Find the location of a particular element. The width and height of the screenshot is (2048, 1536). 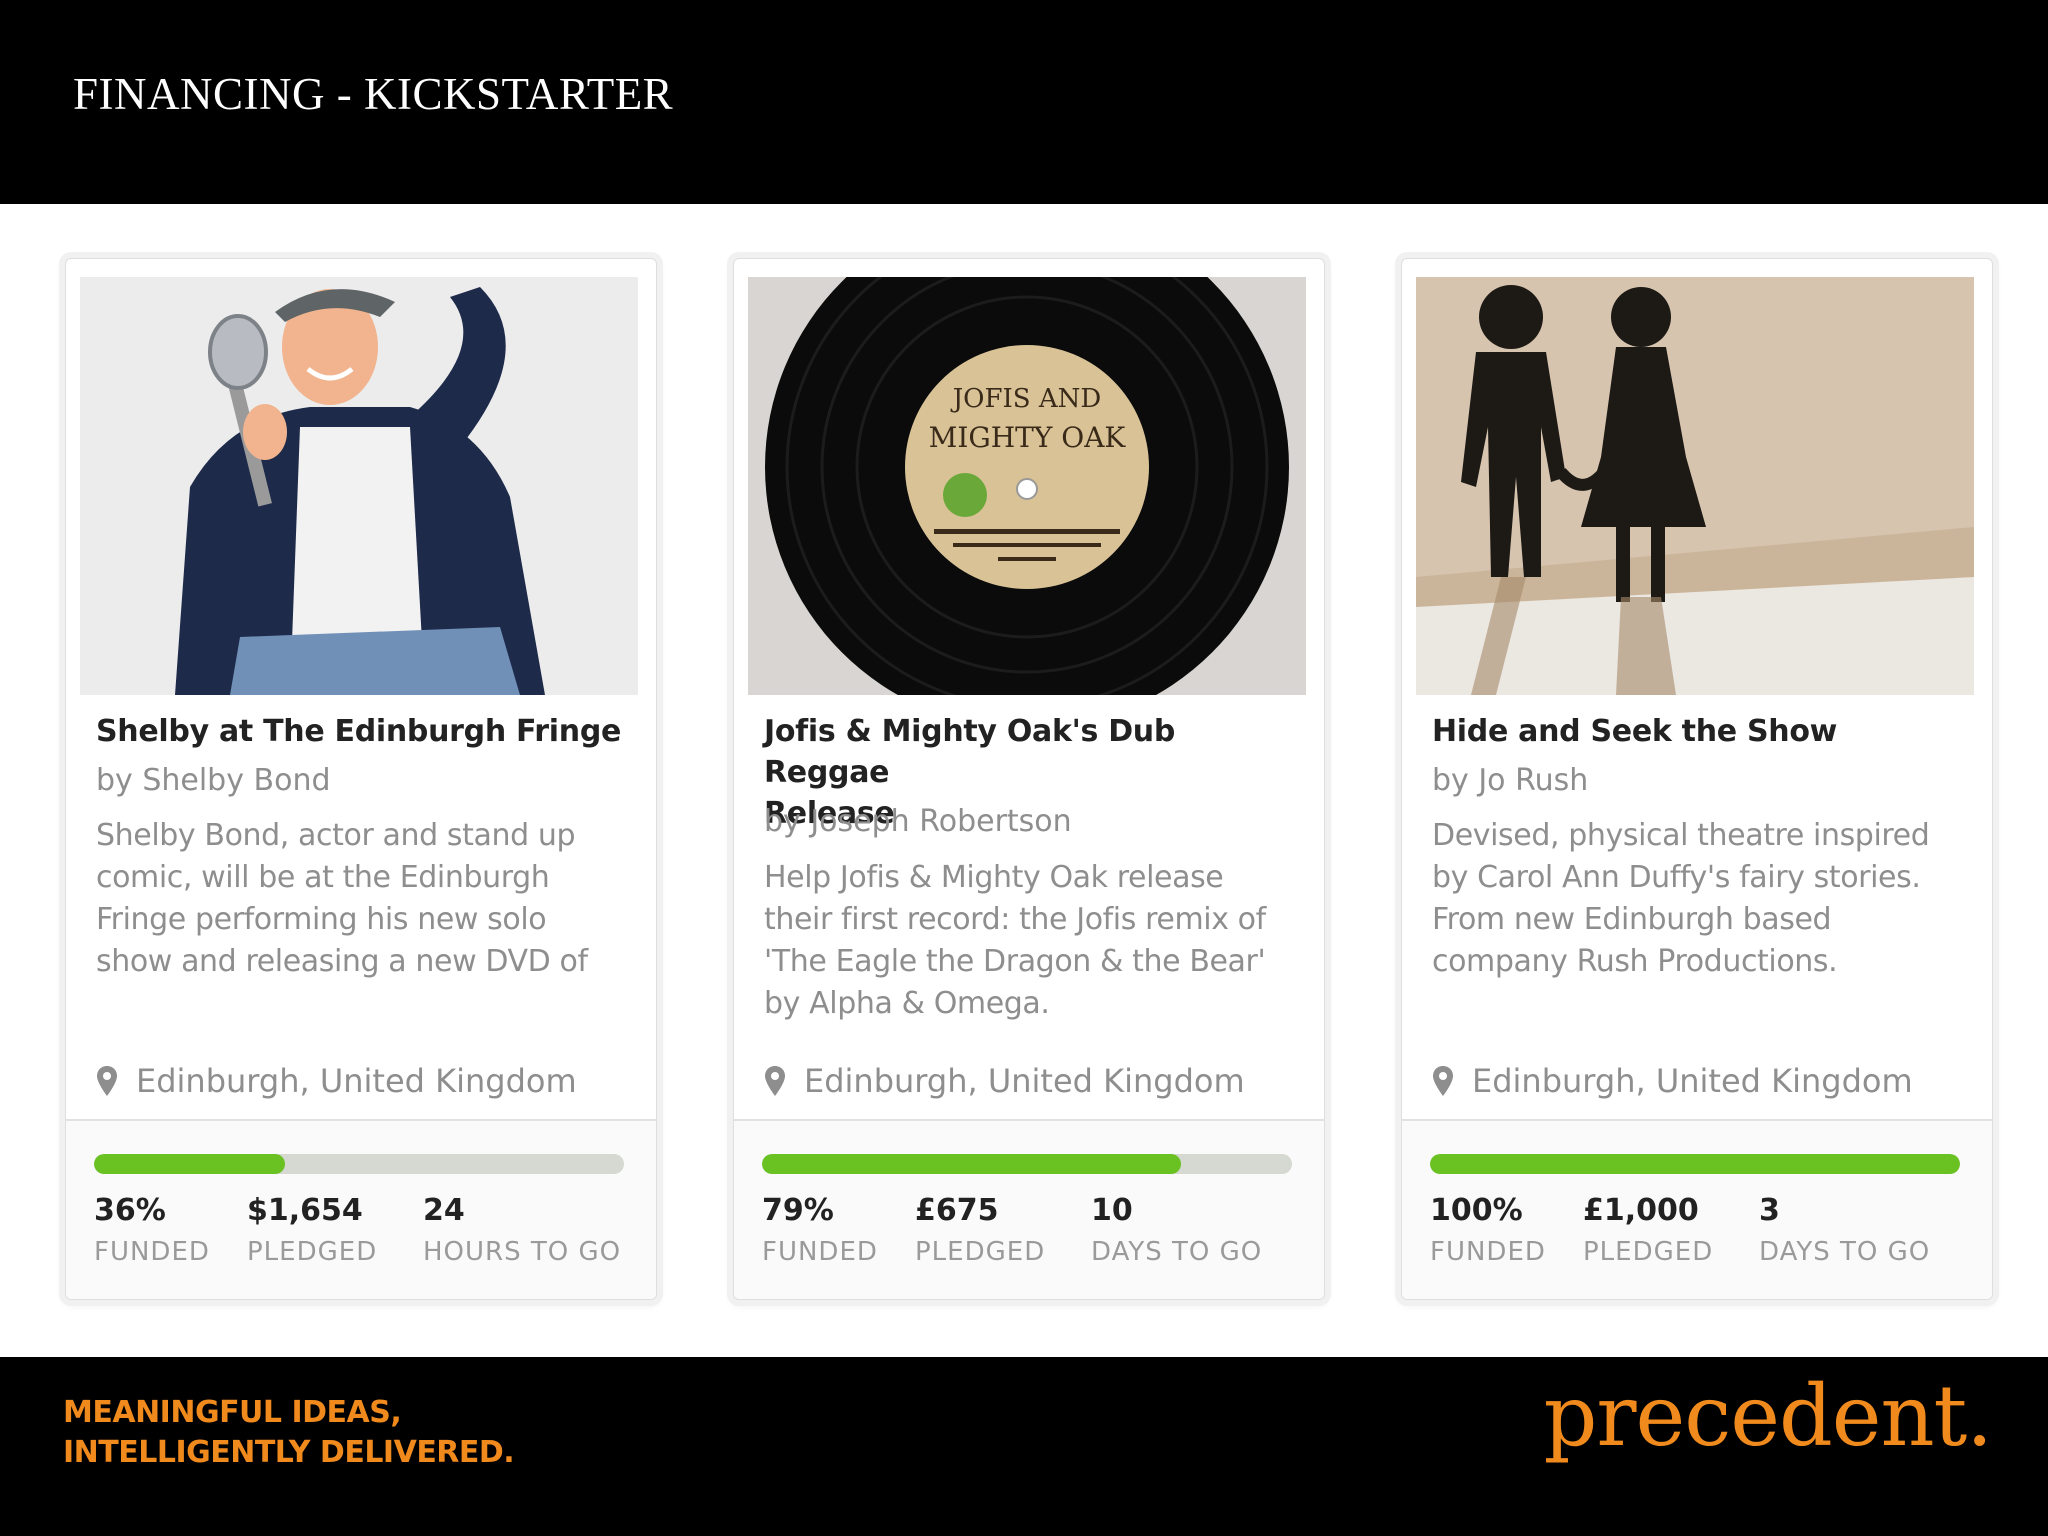

stat-pledged: £1,000 PLEDGED is located at coordinates (1648, 1231).